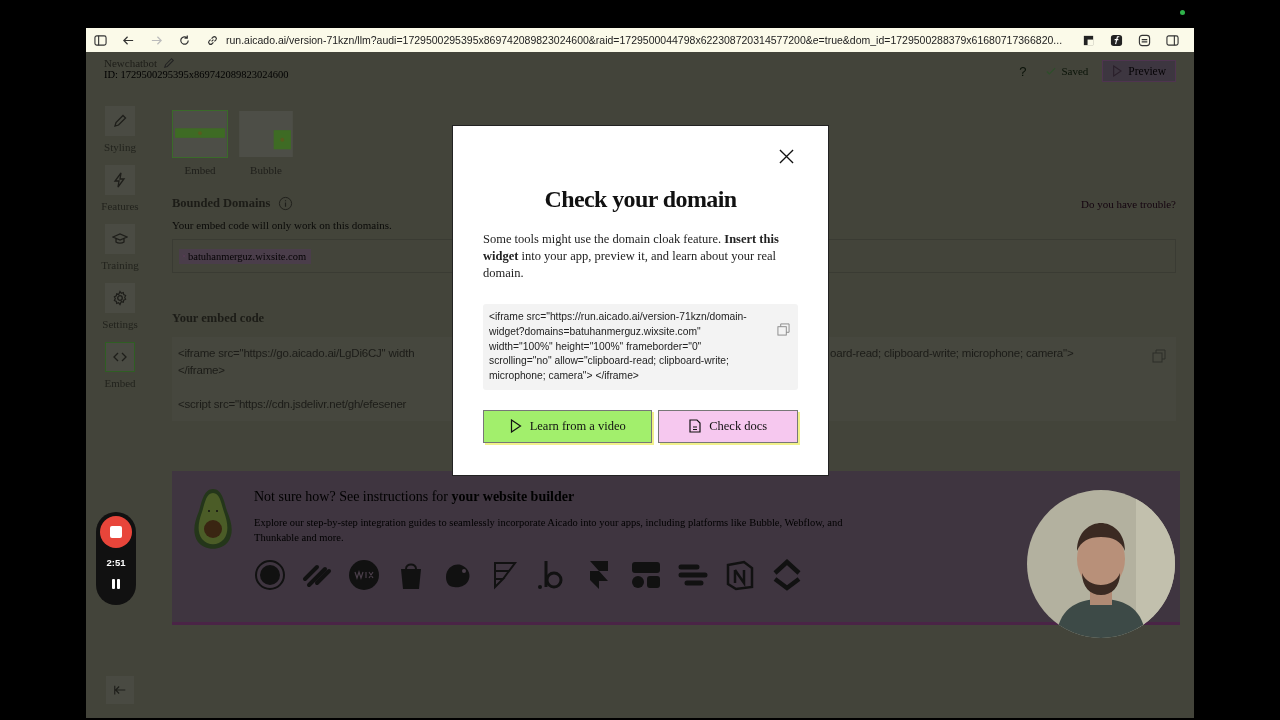  What do you see at coordinates (247, 256) in the screenshot?
I see `domain-tag-label: batuhanmerguz.wixsite.com` at bounding box center [247, 256].